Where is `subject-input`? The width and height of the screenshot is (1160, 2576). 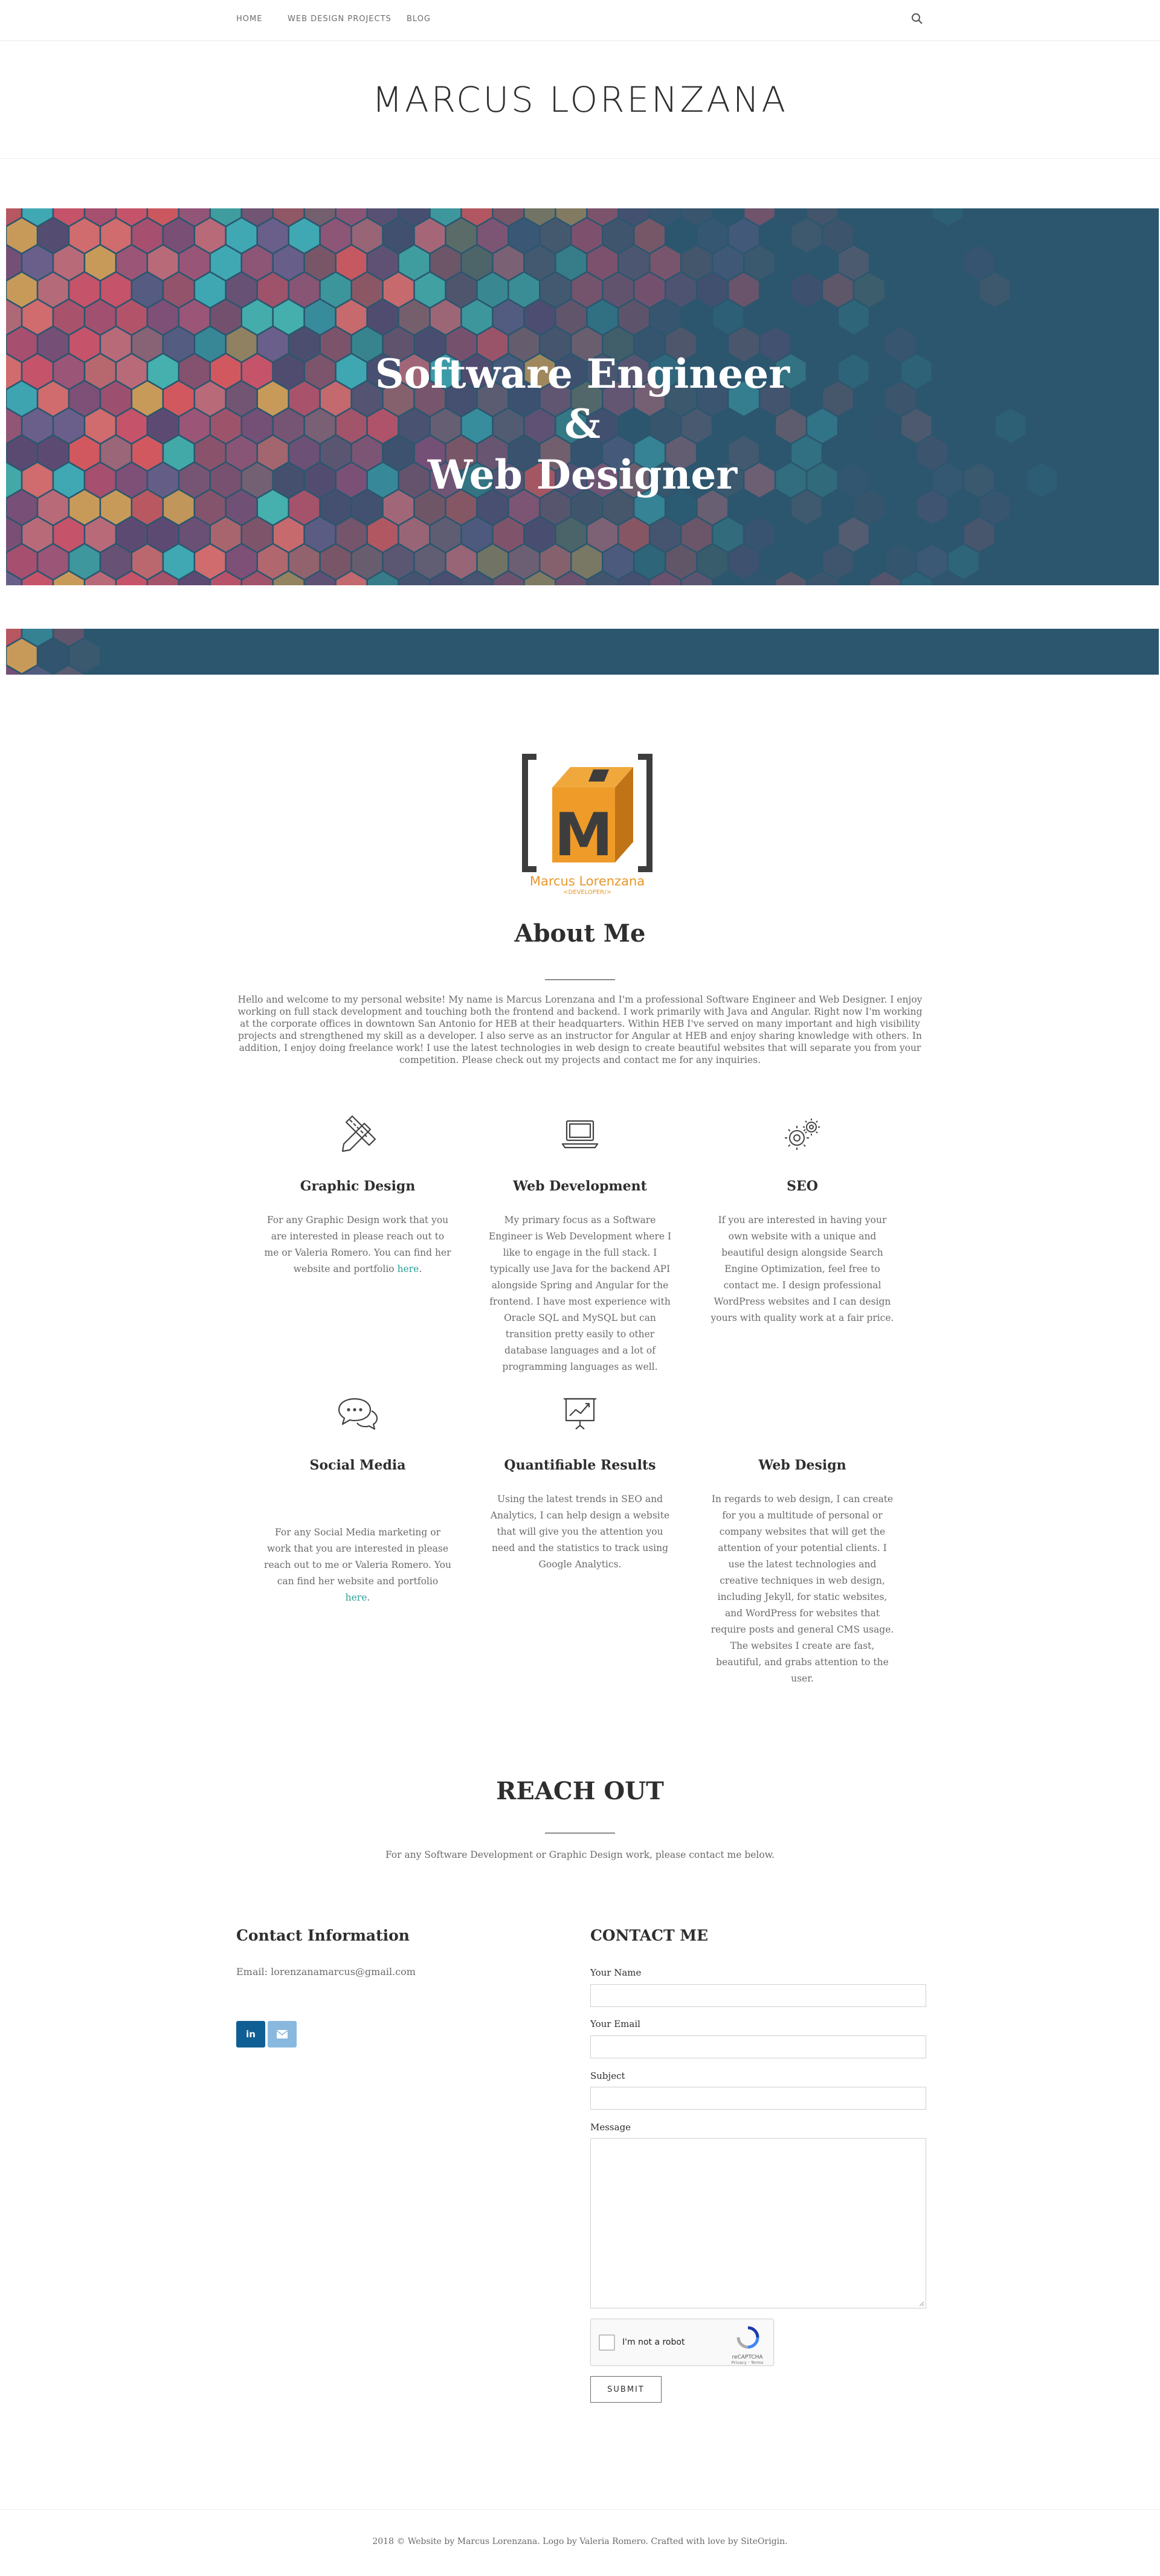 subject-input is located at coordinates (758, 2098).